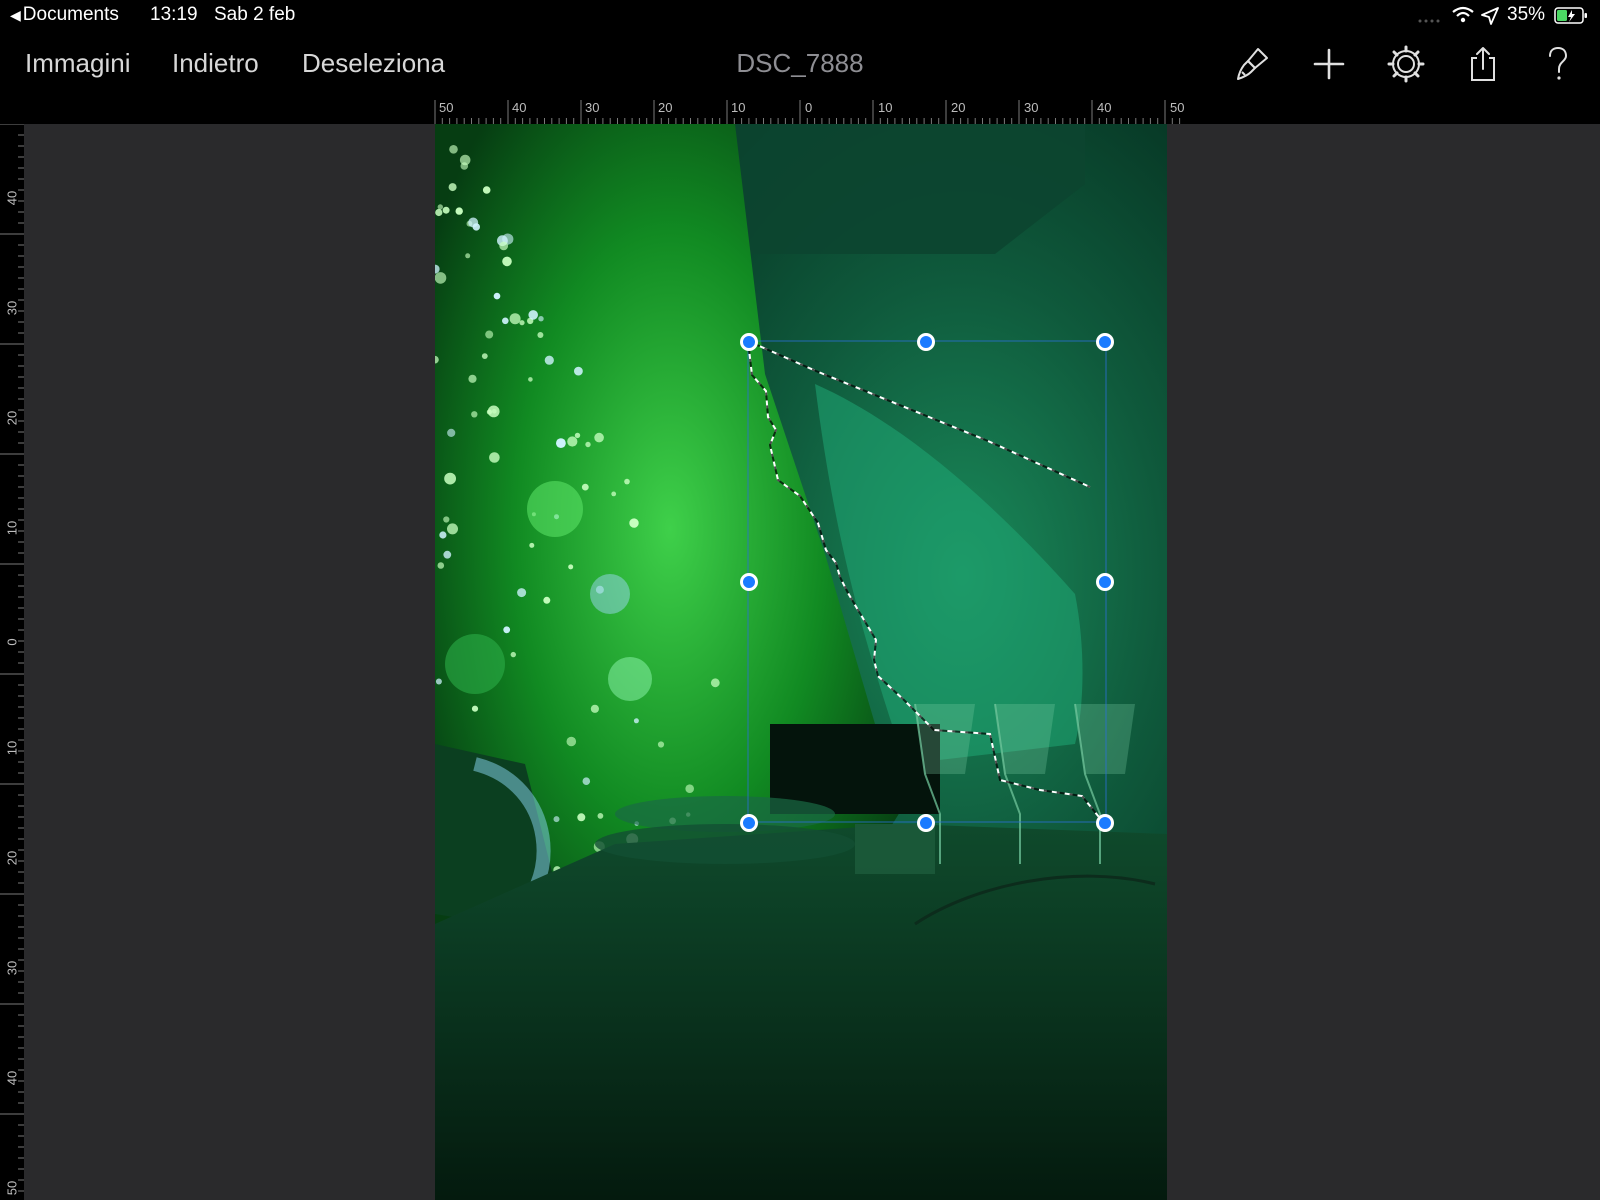 The image size is (1600, 1200). I want to click on selection-handle-left, so click(749, 582).